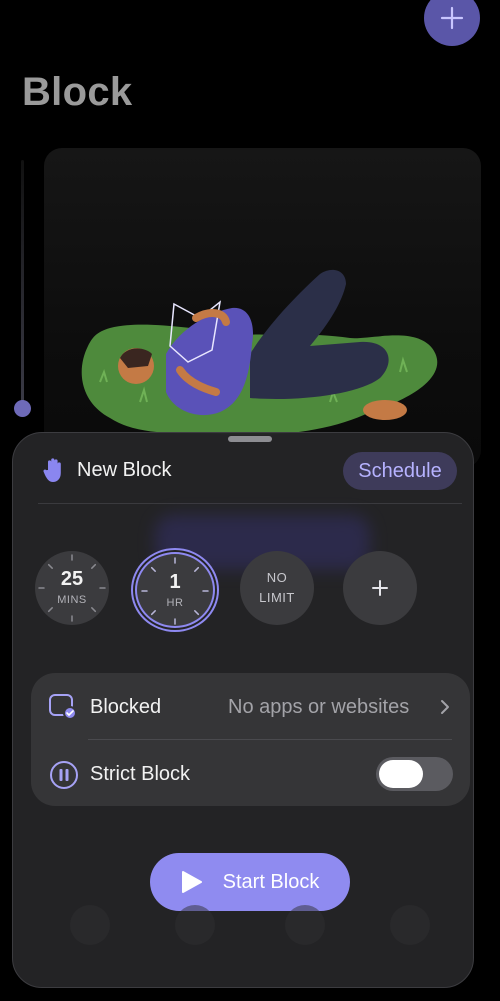 The image size is (500, 1001). Describe the element at coordinates (191, 882) in the screenshot. I see `play-icon` at that location.